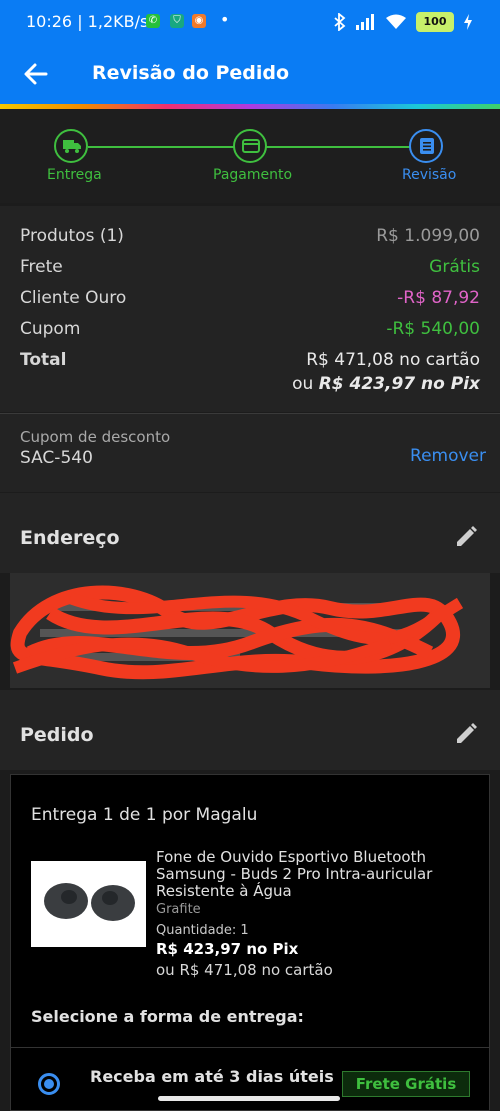 This screenshot has width=500, height=1111. I want to click on home-indicator, so click(249, 1098).